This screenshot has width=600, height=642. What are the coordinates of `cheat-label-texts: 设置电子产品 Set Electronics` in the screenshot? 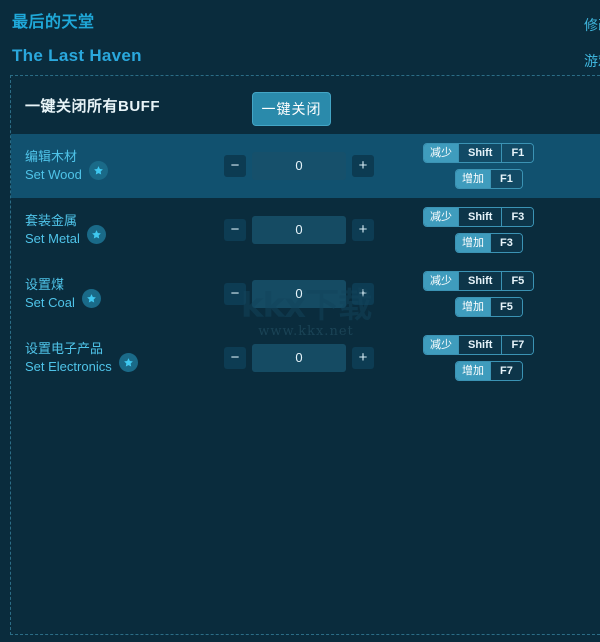 It's located at (68, 357).